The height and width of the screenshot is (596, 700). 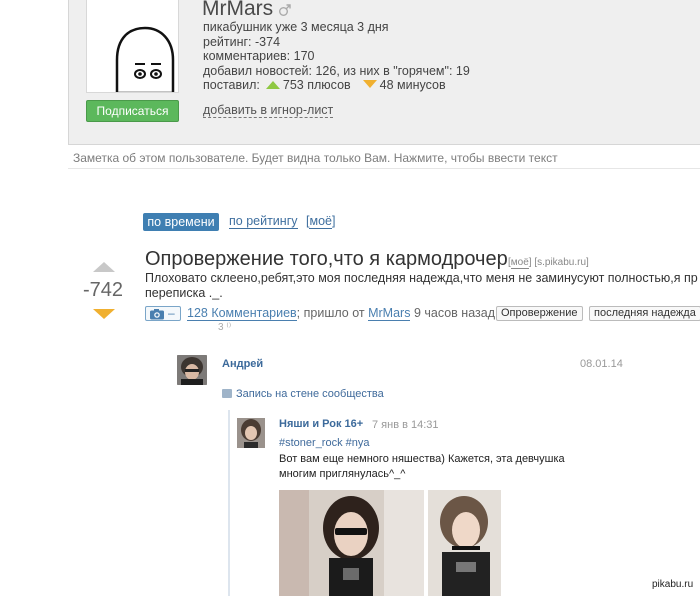 I want to click on user-avatar, so click(x=132, y=46).